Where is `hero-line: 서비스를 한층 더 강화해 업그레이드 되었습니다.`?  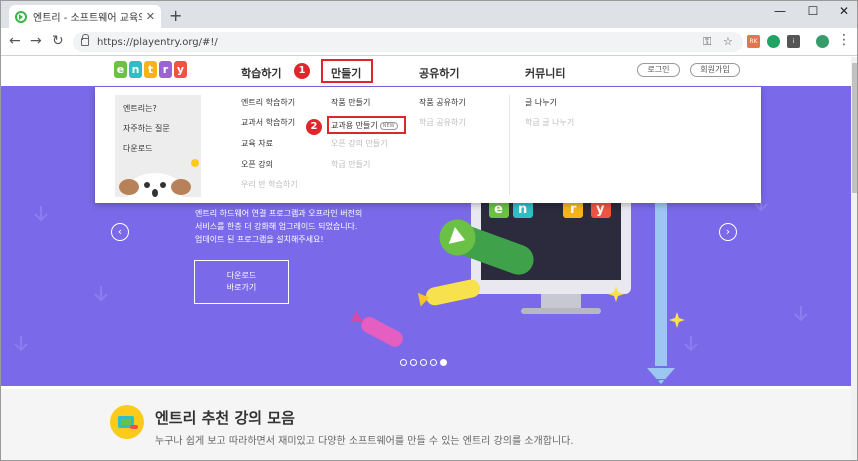
hero-line: 서비스를 한층 더 강화해 업그레이드 되었습니다. is located at coordinates (276, 226).